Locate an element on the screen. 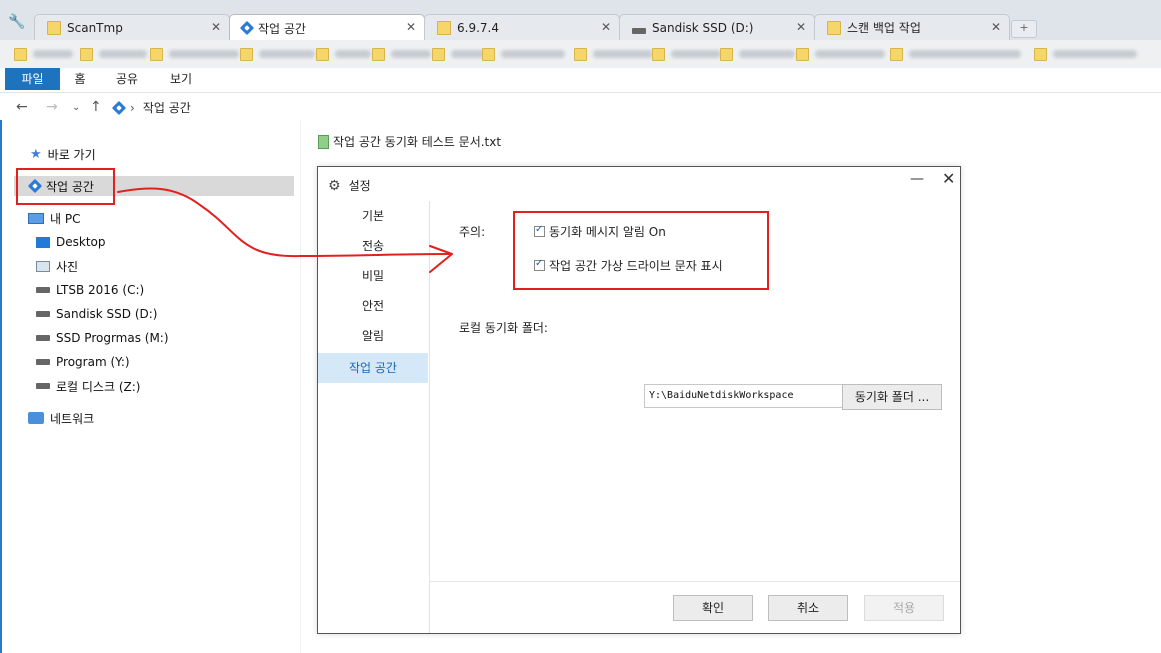 This screenshot has width=1161, height=653. wrench-icon: 🔧 is located at coordinates (16, 22).